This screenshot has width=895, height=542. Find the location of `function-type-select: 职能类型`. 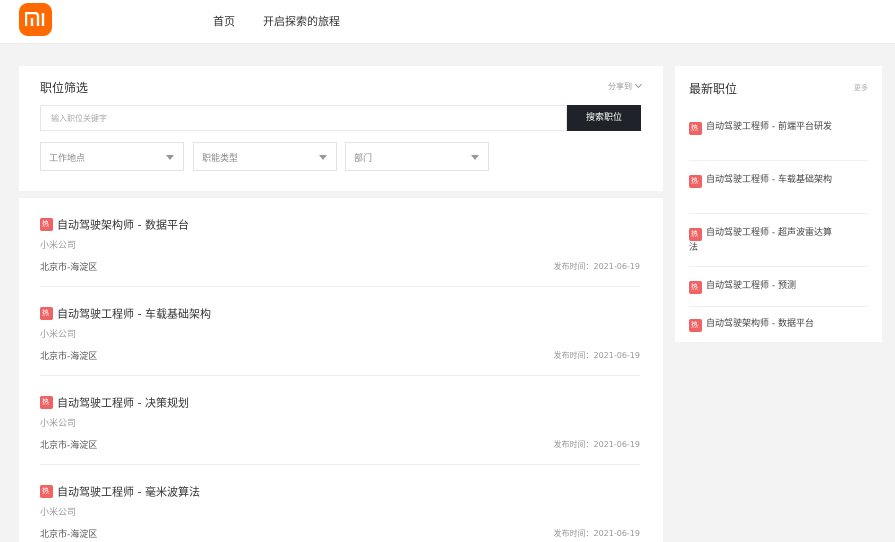

function-type-select: 职能类型 is located at coordinates (265, 156).